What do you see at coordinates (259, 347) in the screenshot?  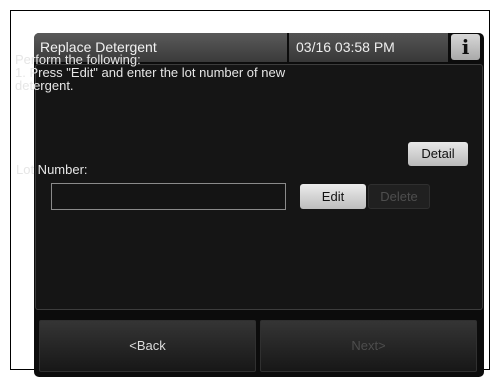 I see `navigation-bar: <Back Next>` at bounding box center [259, 347].